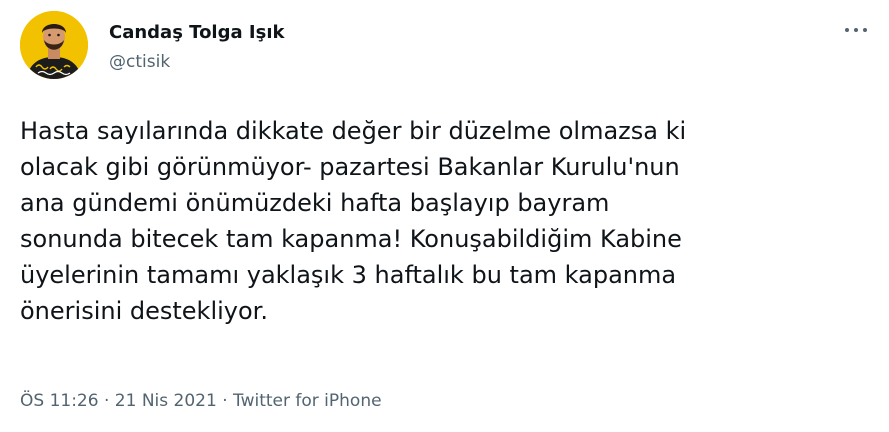 This screenshot has width=889, height=432. I want to click on avatar, so click(54, 45).